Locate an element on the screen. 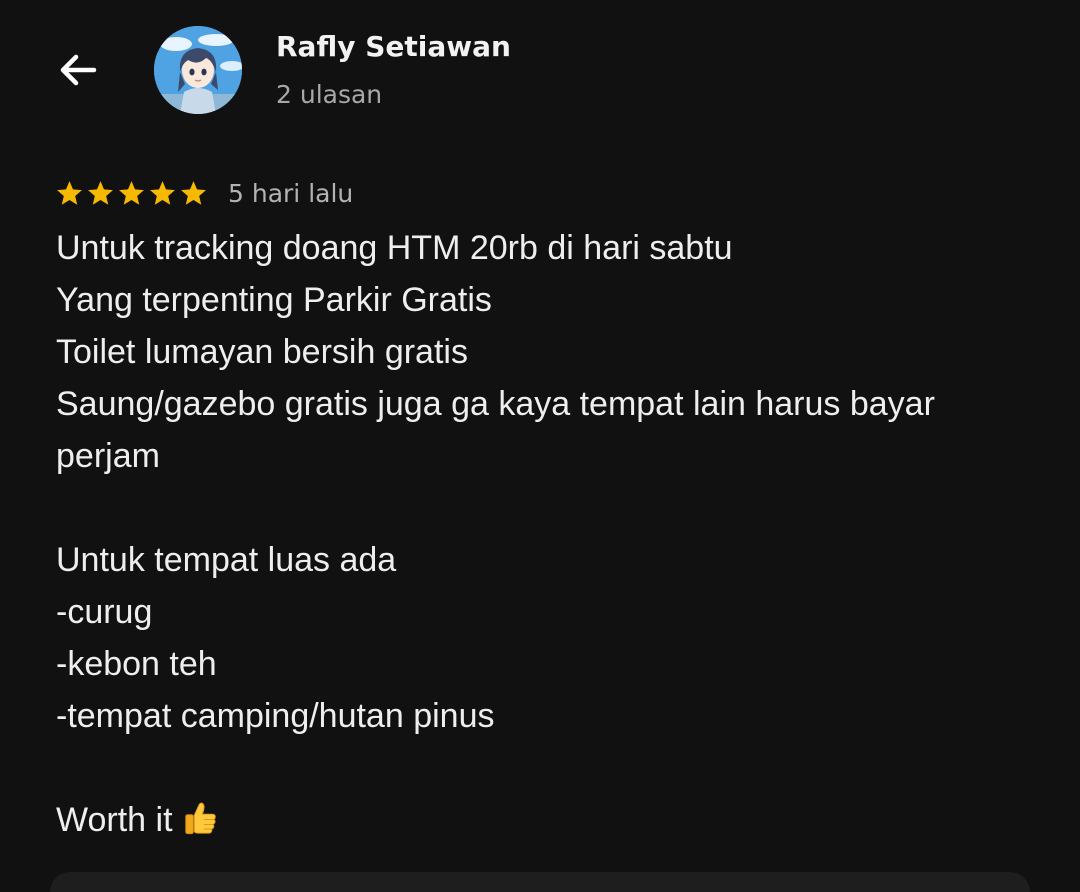  back-button is located at coordinates (78, 70).